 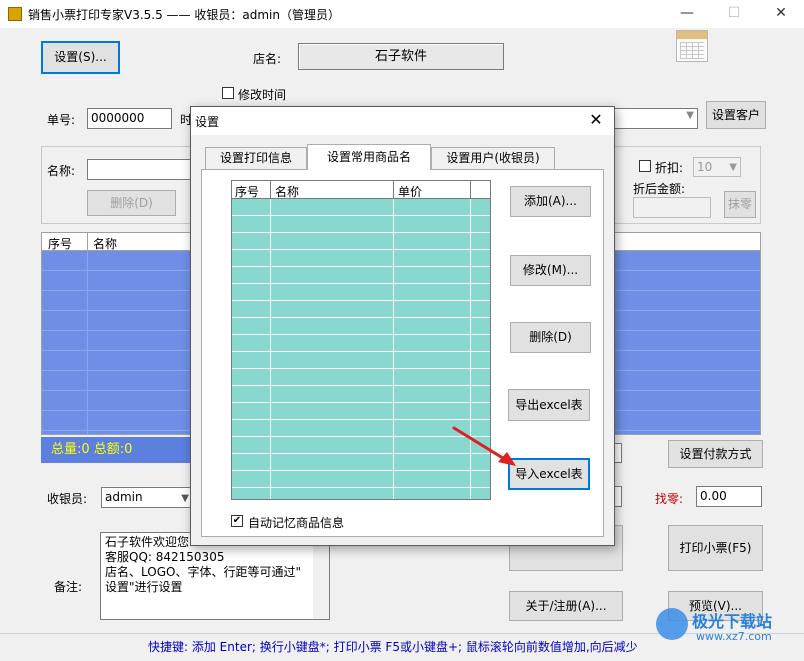 What do you see at coordinates (734, 14) in the screenshot?
I see `maximize-button: ☐` at bounding box center [734, 14].